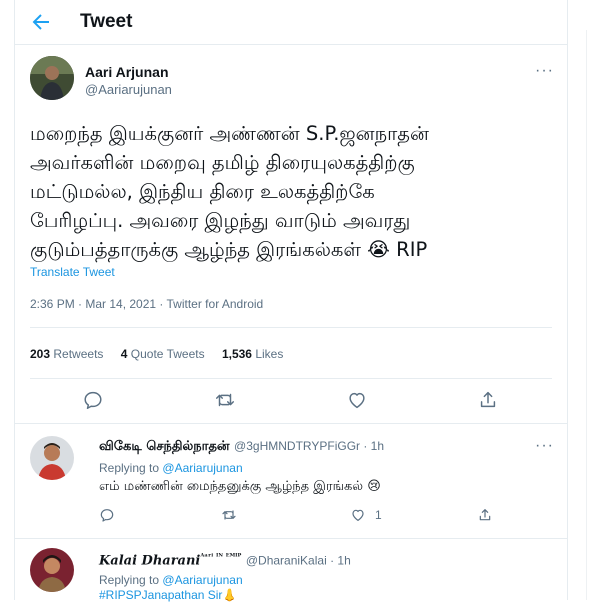  What do you see at coordinates (222, 162) in the screenshot?
I see `tweet-text-line: அவர்களின் மறைவு தமிழ் திரையுலகத்திற்கு` at bounding box center [222, 162].